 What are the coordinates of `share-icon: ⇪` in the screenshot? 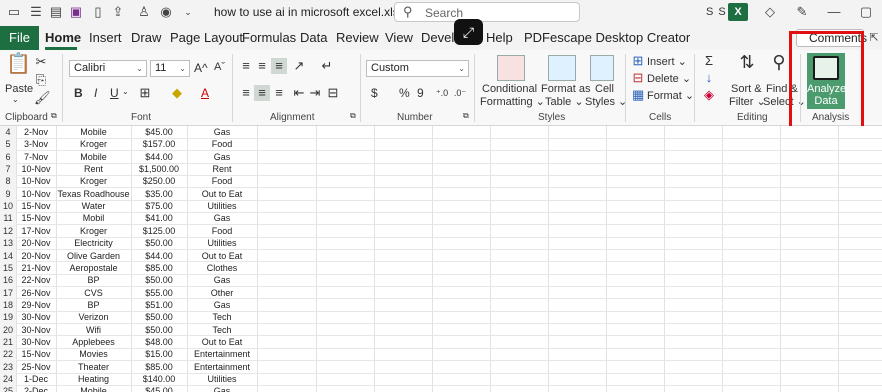 It's located at (118, 12).